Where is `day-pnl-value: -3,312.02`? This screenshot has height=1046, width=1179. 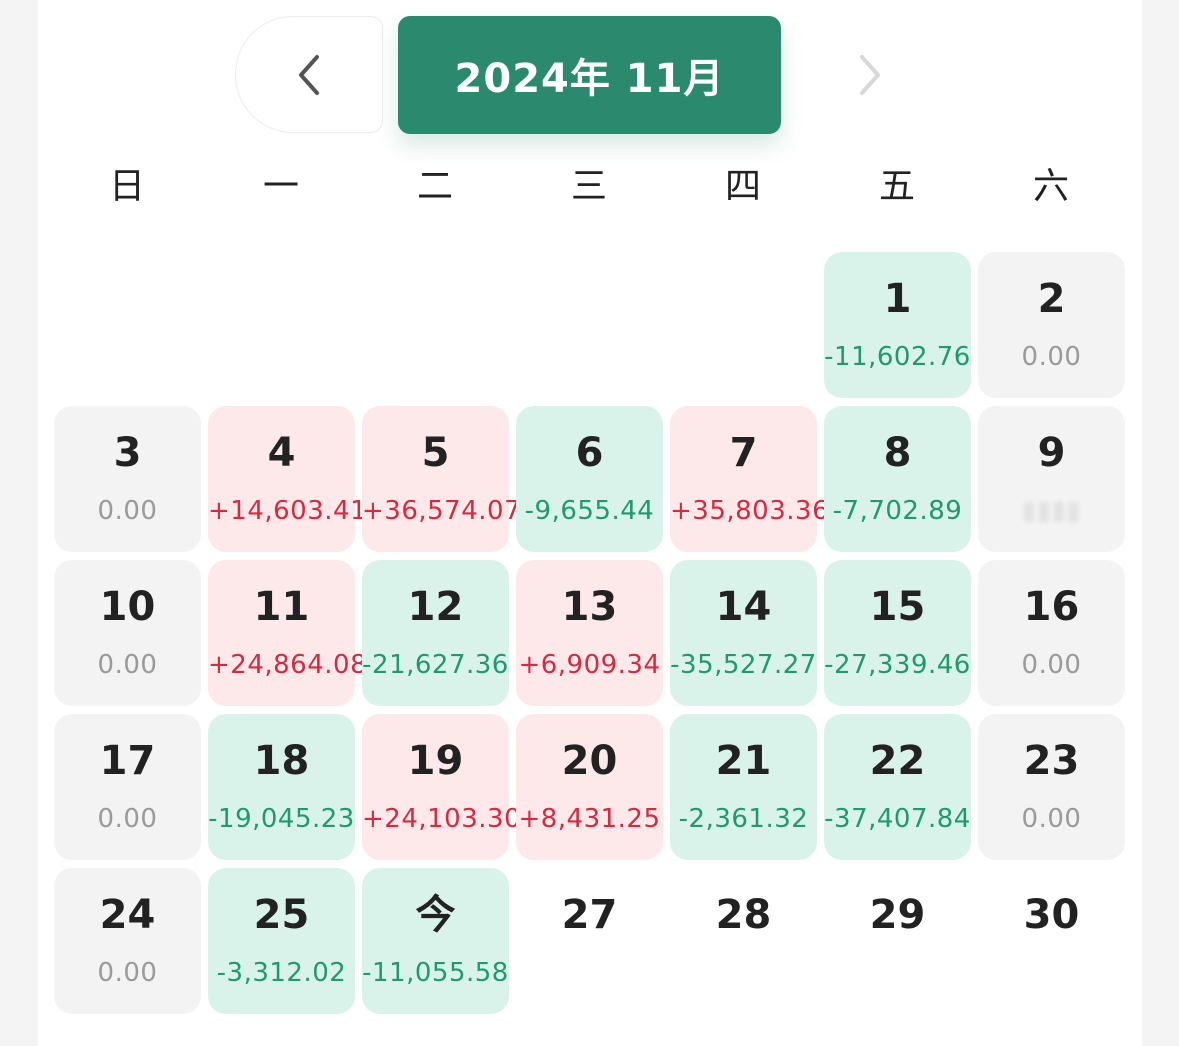 day-pnl-value: -3,312.02 is located at coordinates (281, 973).